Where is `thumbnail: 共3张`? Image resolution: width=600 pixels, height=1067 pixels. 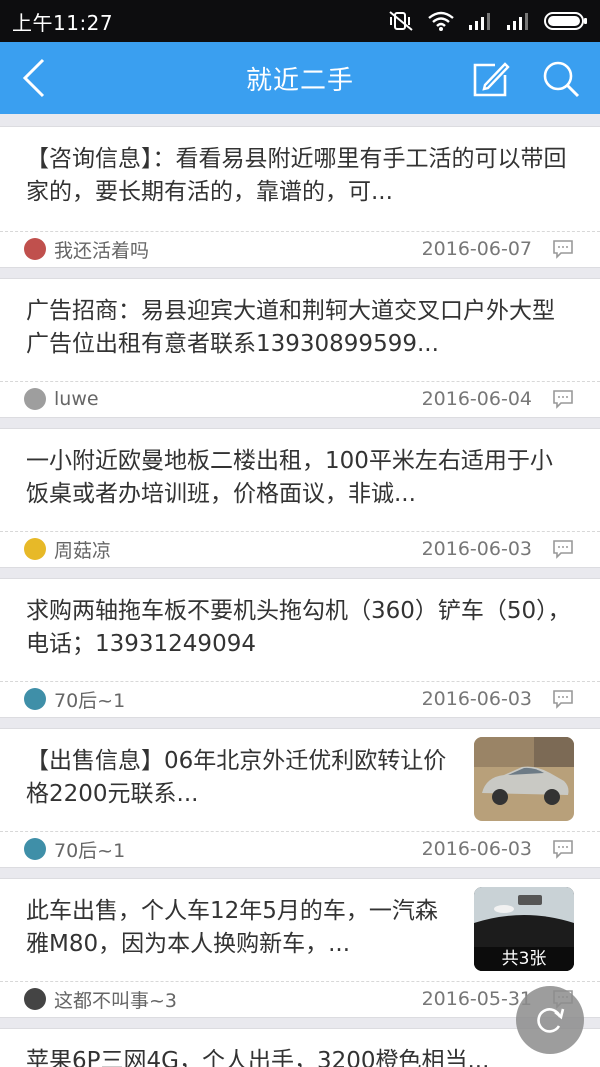
thumbnail: 共3张 is located at coordinates (524, 929).